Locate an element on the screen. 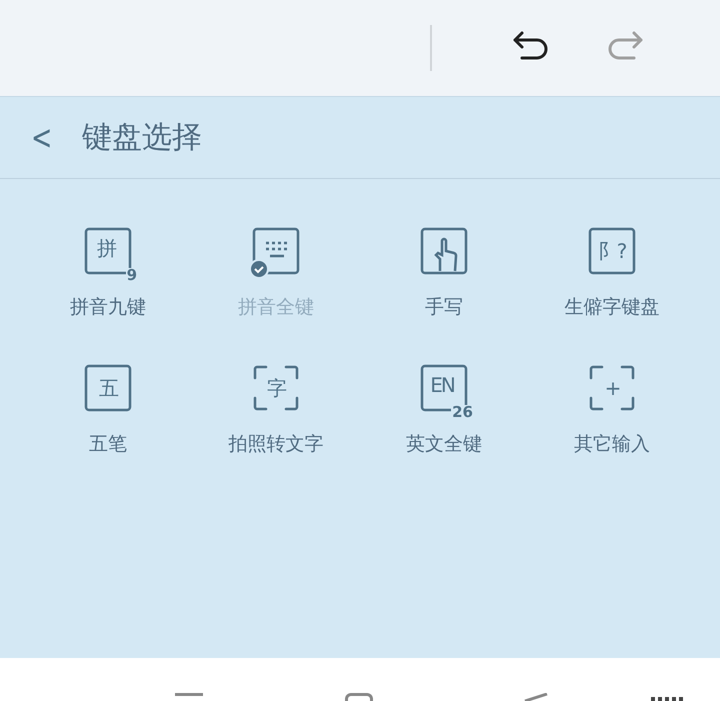 The height and width of the screenshot is (701, 720). icon-glyph: 五 is located at coordinates (108, 388).